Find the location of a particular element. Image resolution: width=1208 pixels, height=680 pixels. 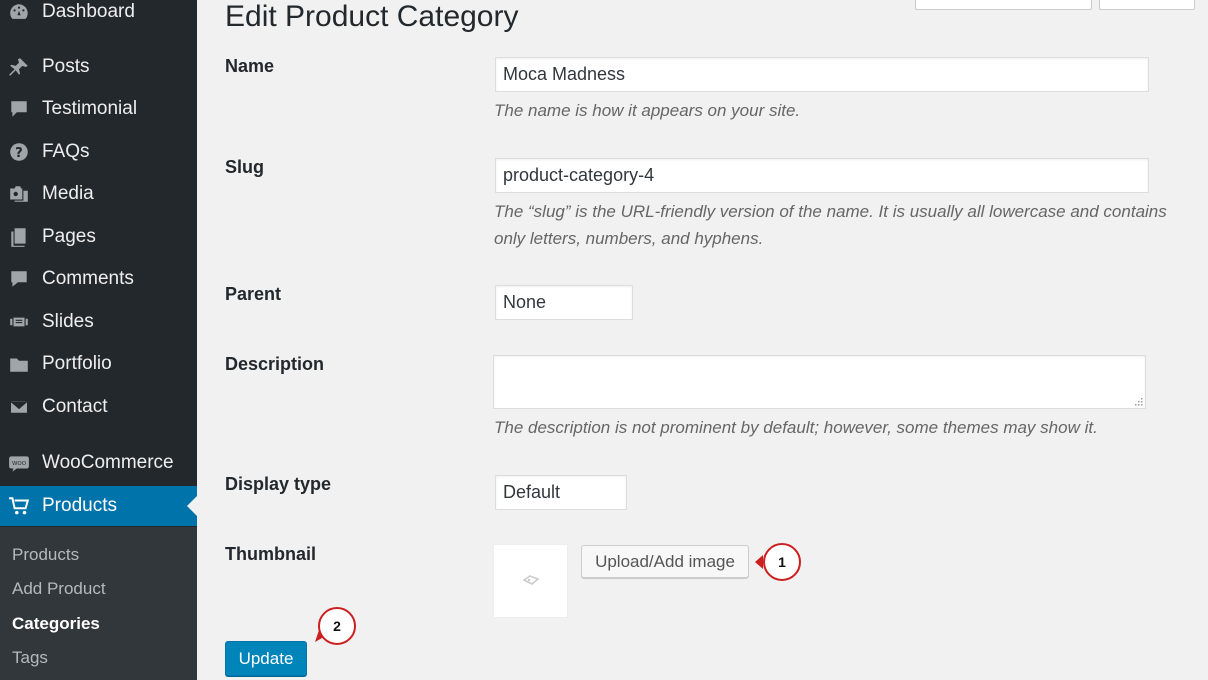

media-icon is located at coordinates (19, 194).